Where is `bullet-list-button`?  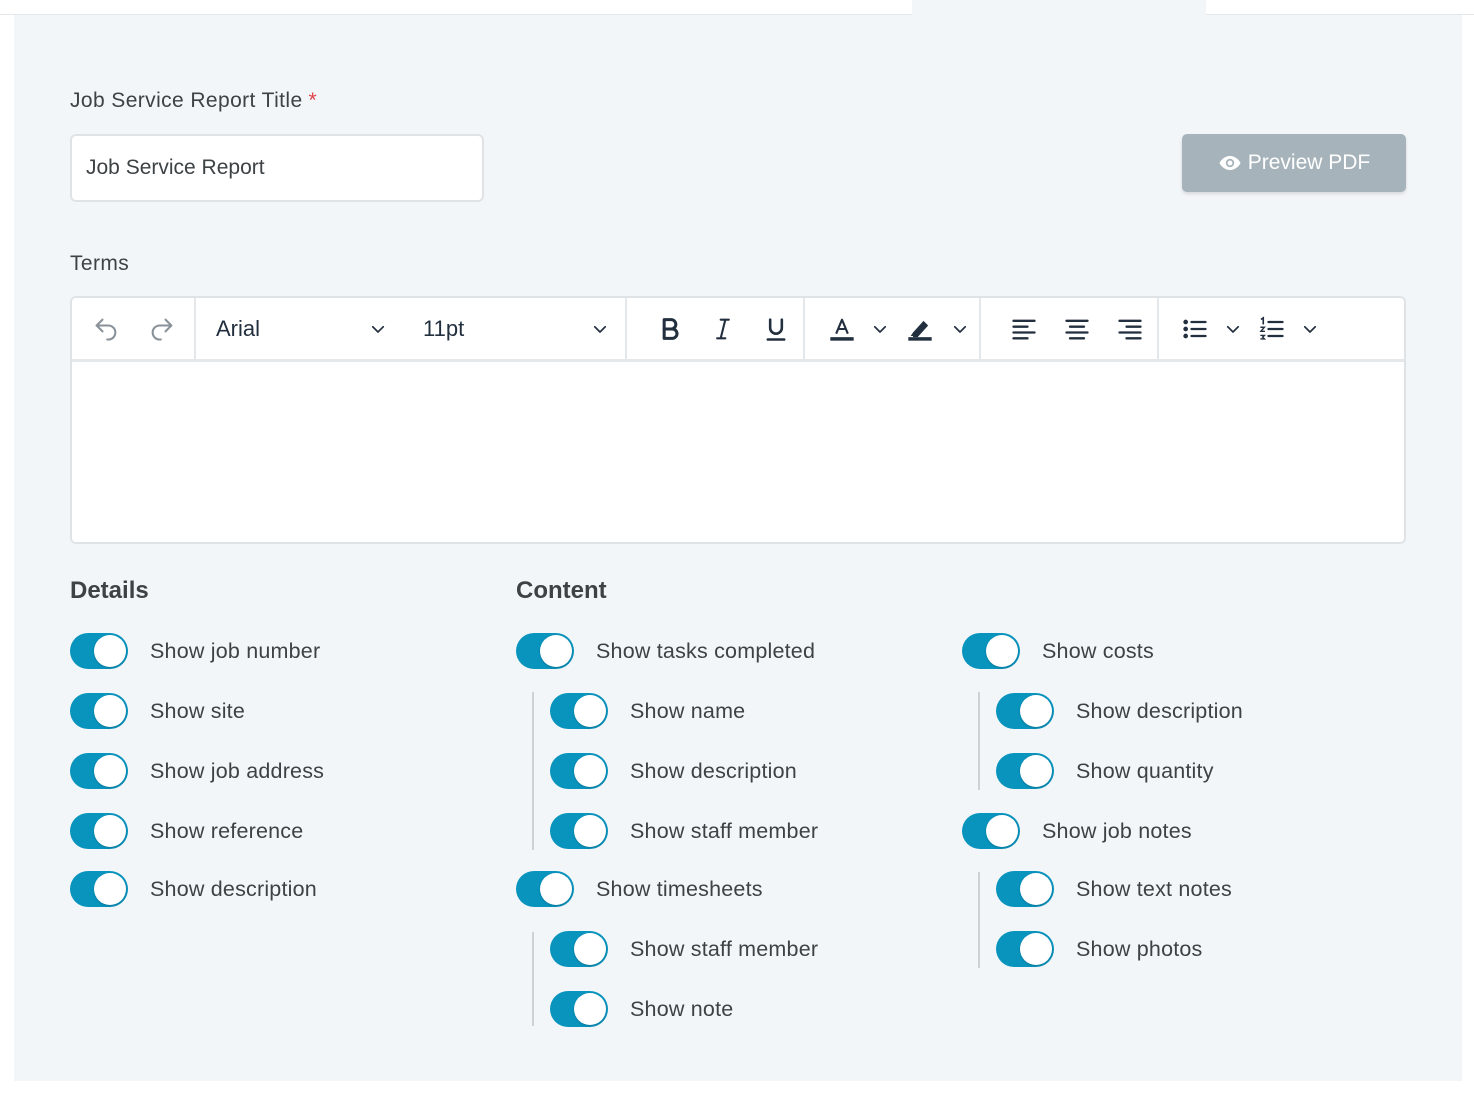
bullet-list-button is located at coordinates (1194, 328).